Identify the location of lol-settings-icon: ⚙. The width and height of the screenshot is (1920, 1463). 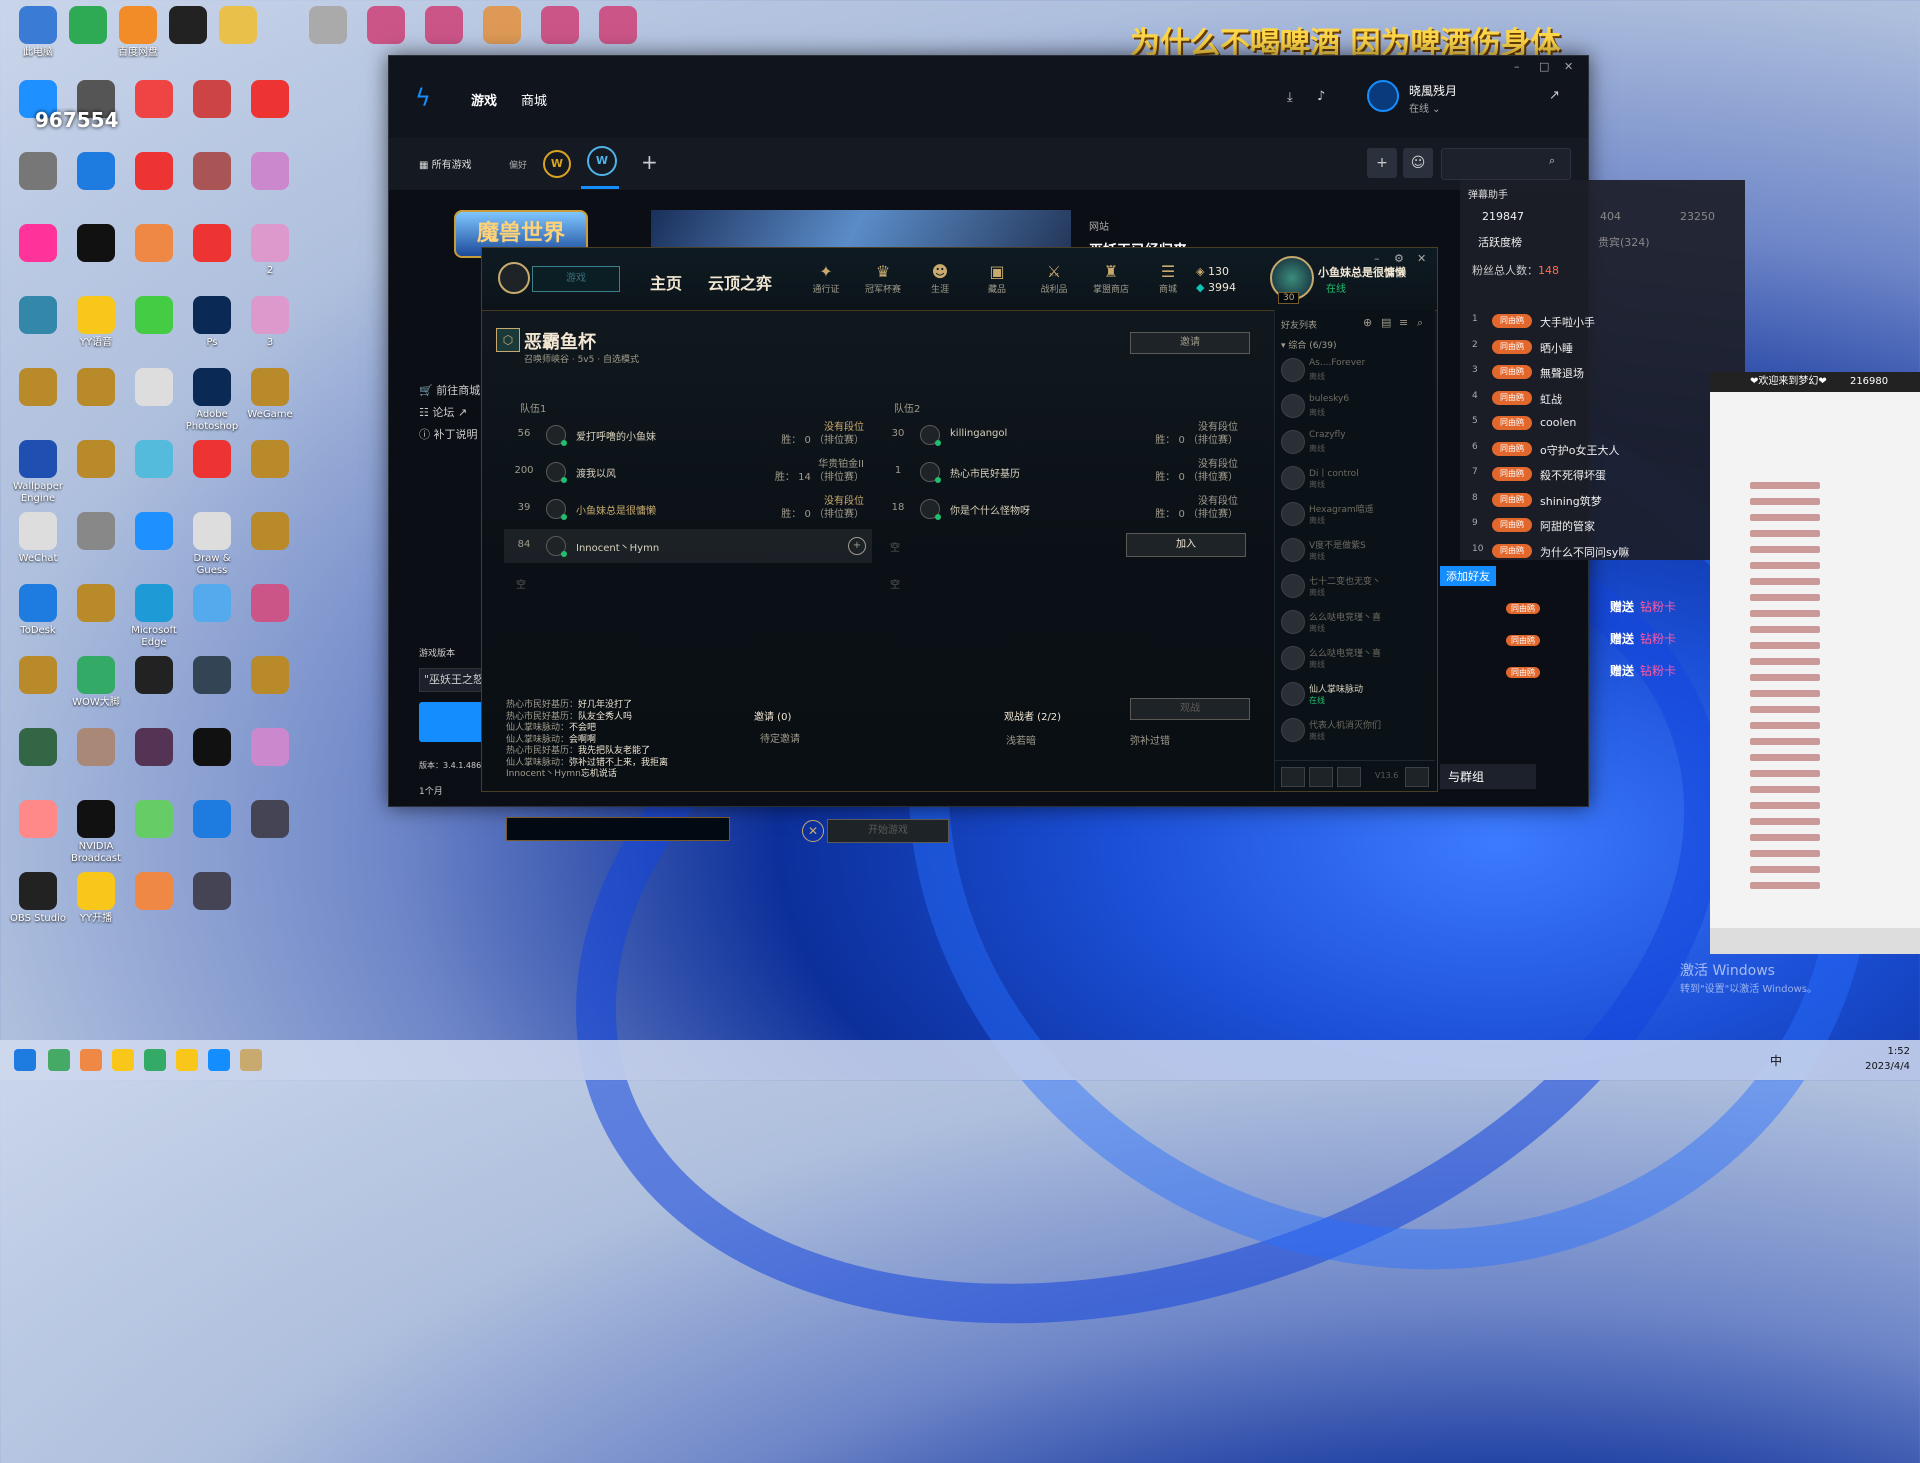
(1399, 258).